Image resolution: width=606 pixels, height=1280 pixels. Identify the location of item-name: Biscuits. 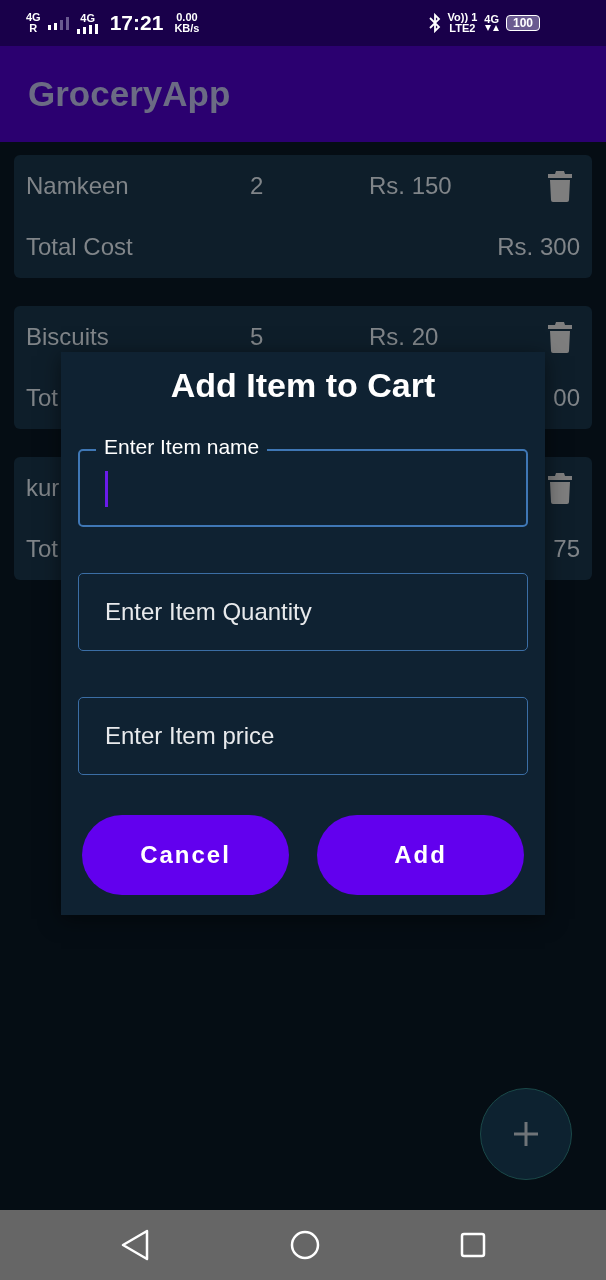
(67, 336).